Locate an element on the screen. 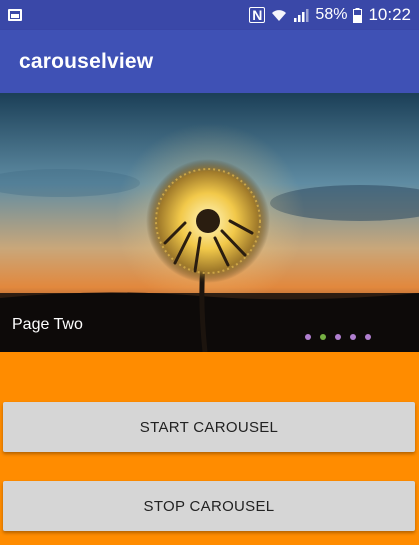 Image resolution: width=419 pixels, height=545 pixels. battery-percent: 58% is located at coordinates (331, 14).